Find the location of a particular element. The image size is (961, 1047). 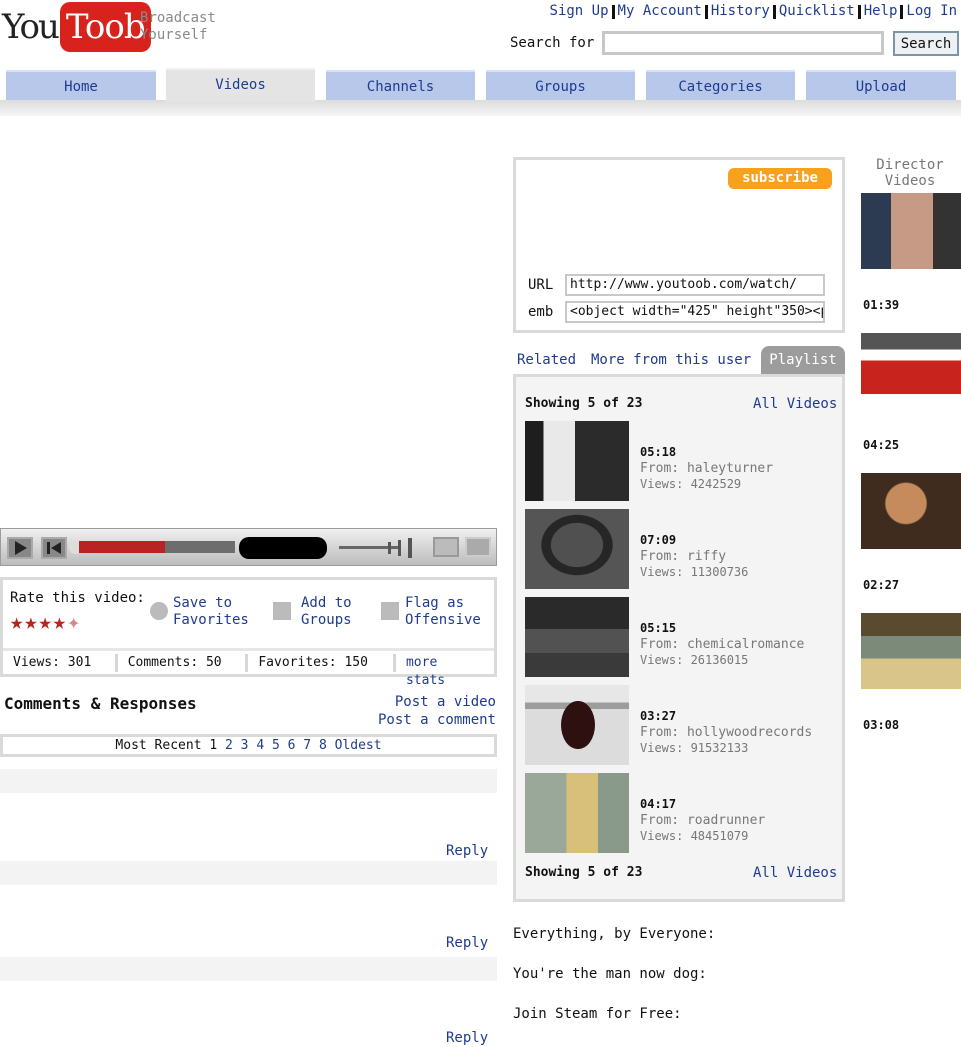

promo-man-now-dog: You're the man now dog: is located at coordinates (610, 974).